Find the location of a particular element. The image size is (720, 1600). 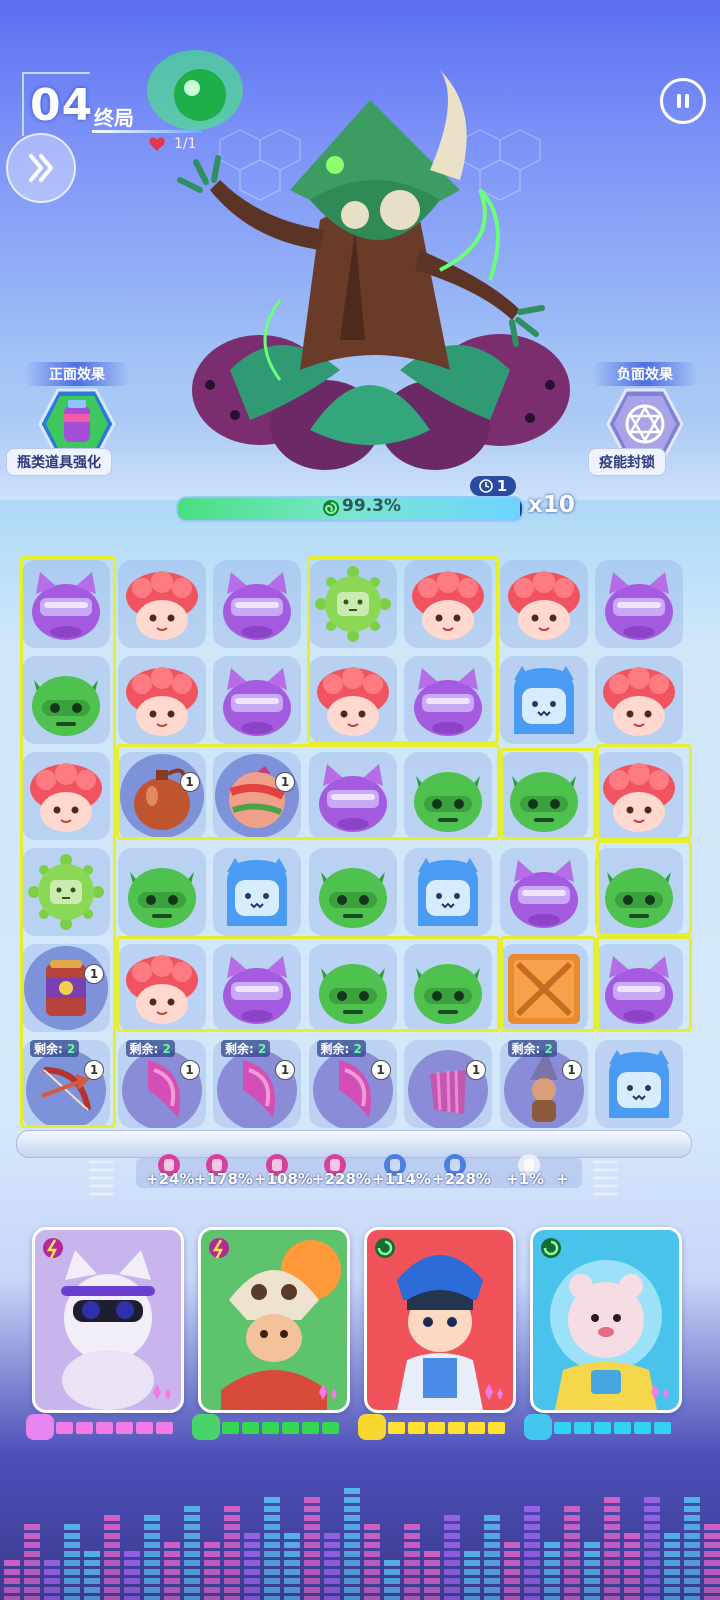

pause-button is located at coordinates (683, 101).